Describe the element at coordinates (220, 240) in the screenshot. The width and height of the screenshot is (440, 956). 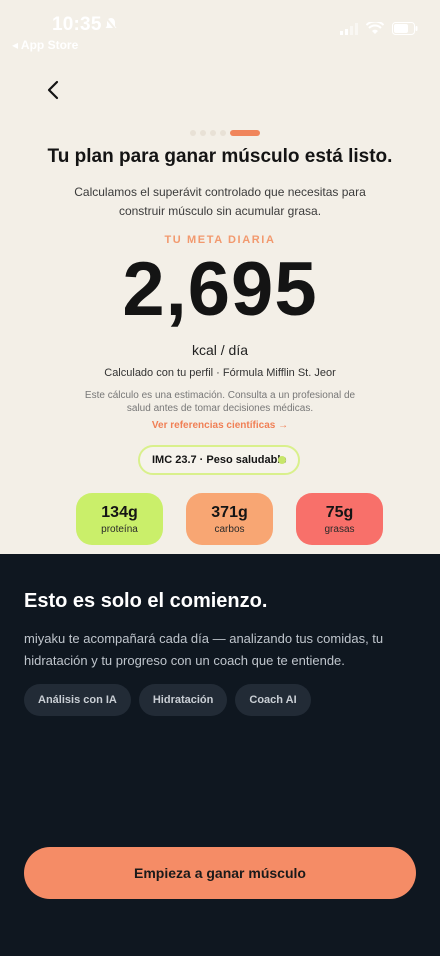
I see `daily-goal-label: TU META DIARIA` at that location.